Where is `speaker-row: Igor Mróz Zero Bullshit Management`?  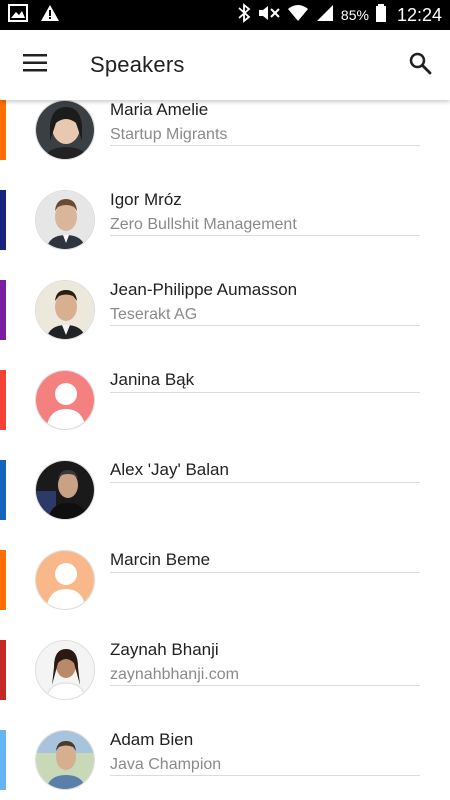 speaker-row: Igor Mróz Zero Bullshit Management is located at coordinates (225, 225).